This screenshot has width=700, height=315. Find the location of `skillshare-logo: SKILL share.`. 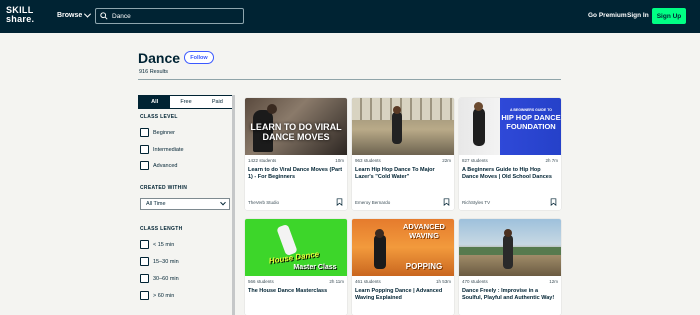

skillshare-logo: SKILL share. is located at coordinates (20, 15).